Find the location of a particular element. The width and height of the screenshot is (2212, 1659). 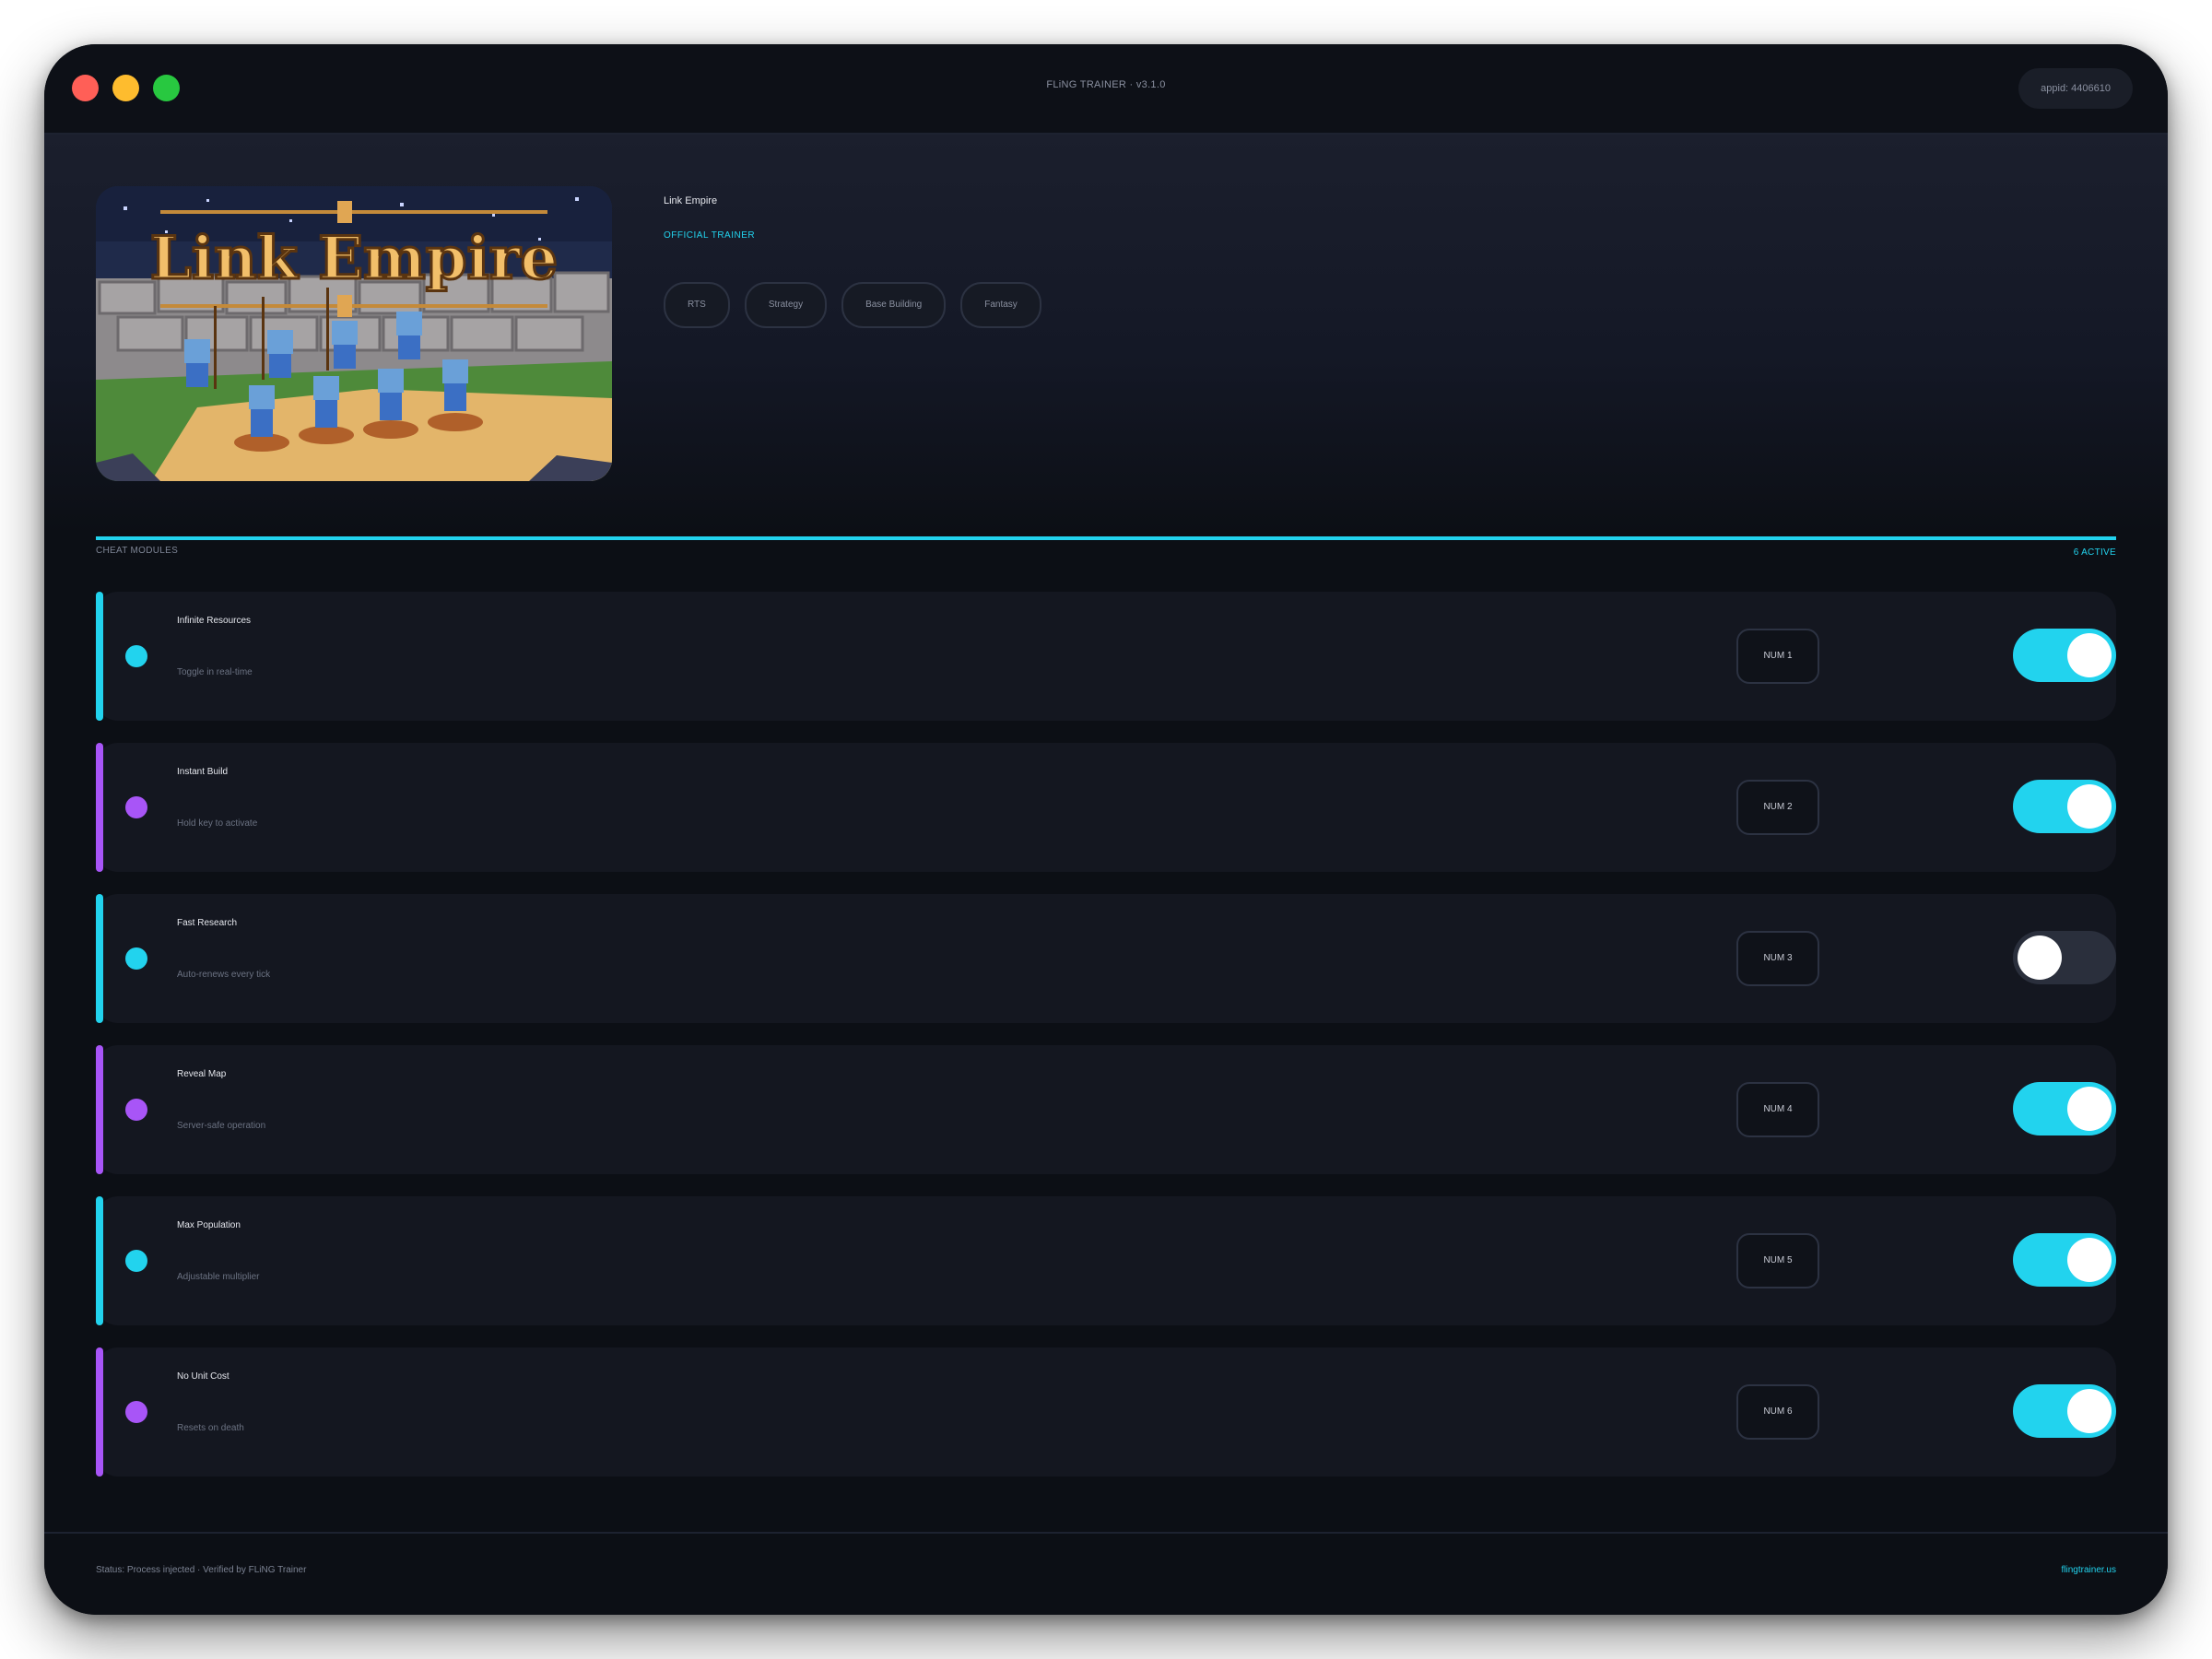

cheat-row-no-unit-cost: No Unit Cost Resets on death NUM 6 is located at coordinates (1106, 1412).